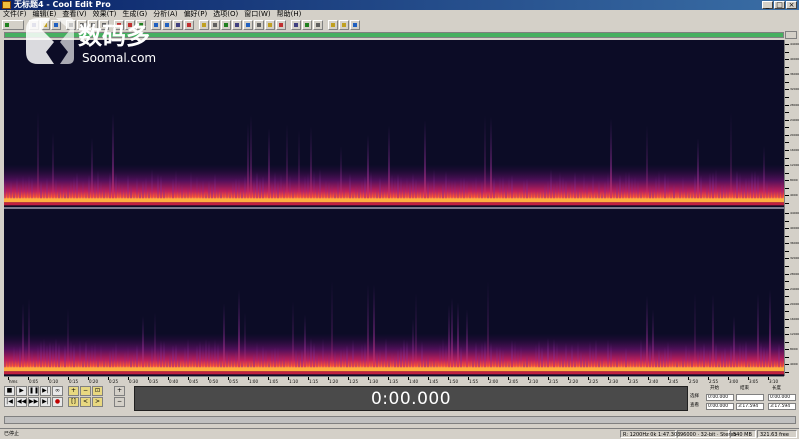  I want to click on freq-tick-label: 4000, so click(794, 195).